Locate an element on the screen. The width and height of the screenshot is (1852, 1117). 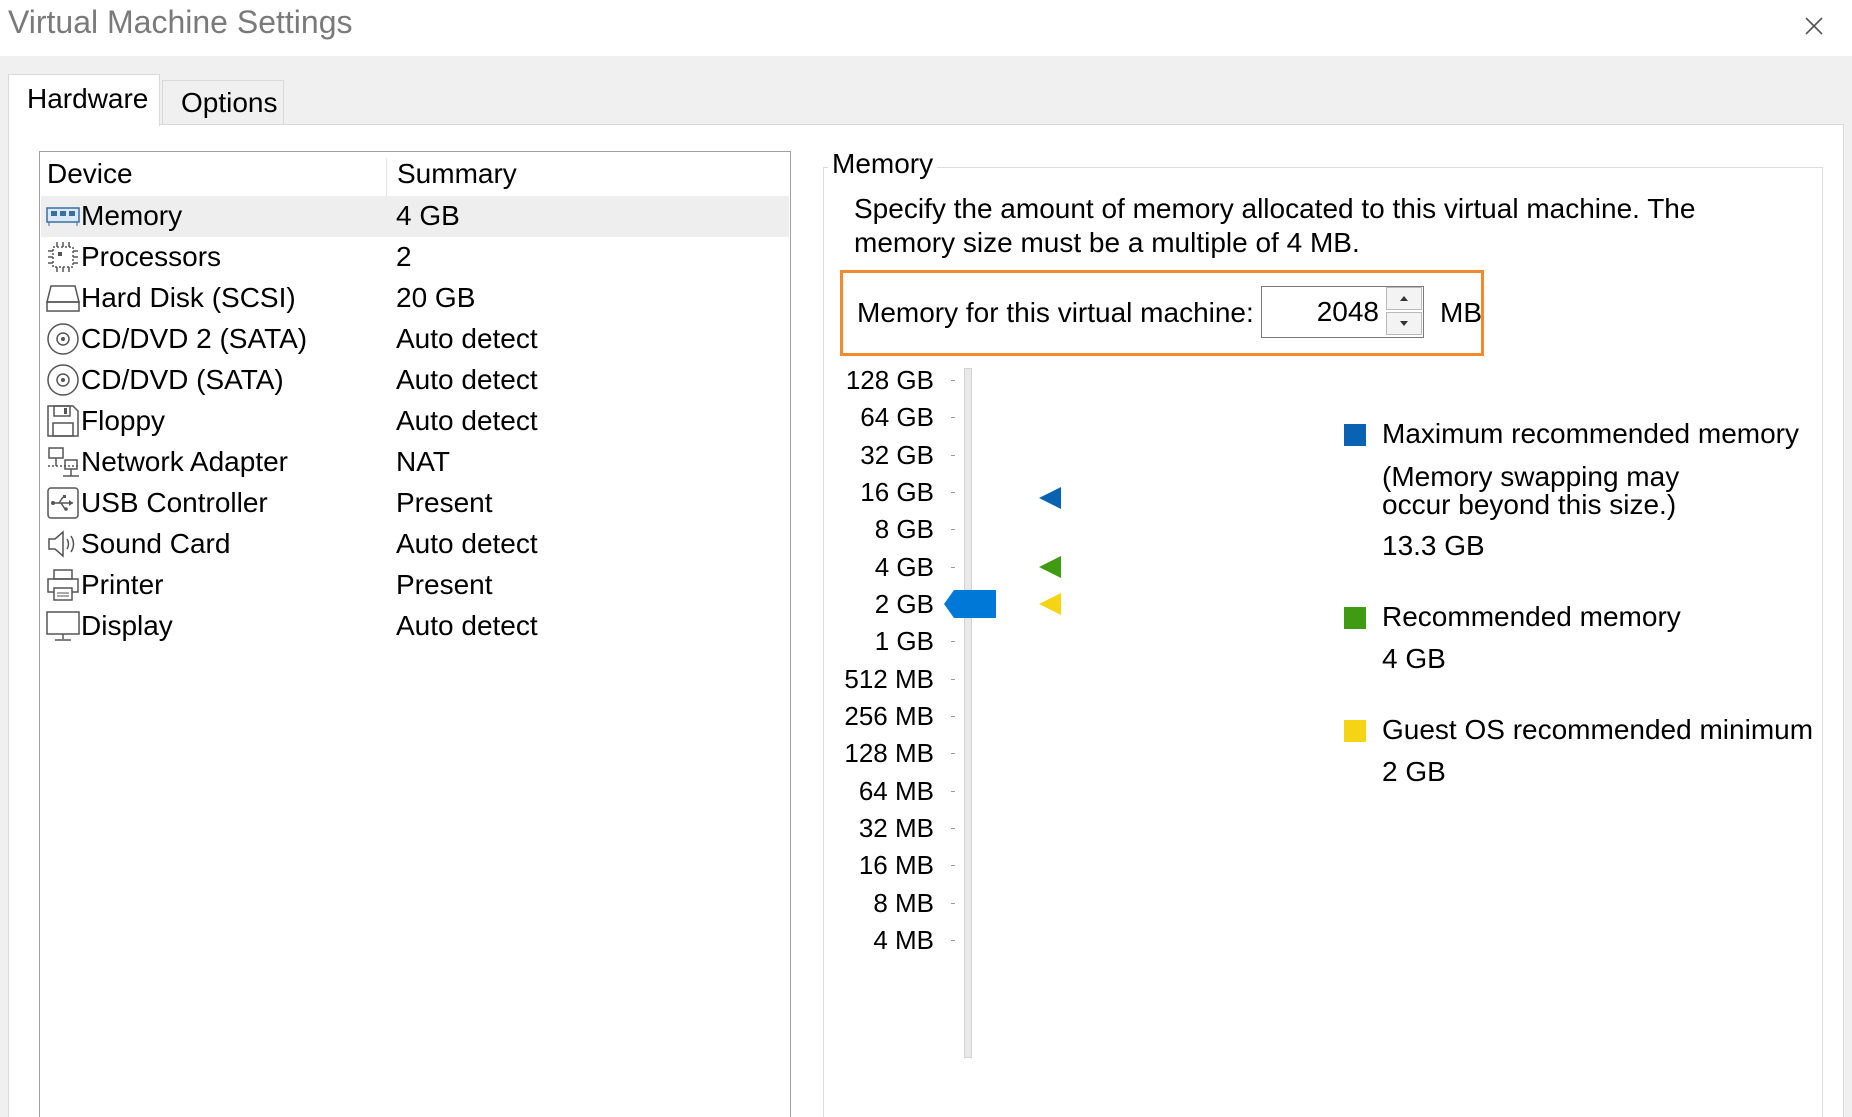
device-name: Printer is located at coordinates (122, 584).